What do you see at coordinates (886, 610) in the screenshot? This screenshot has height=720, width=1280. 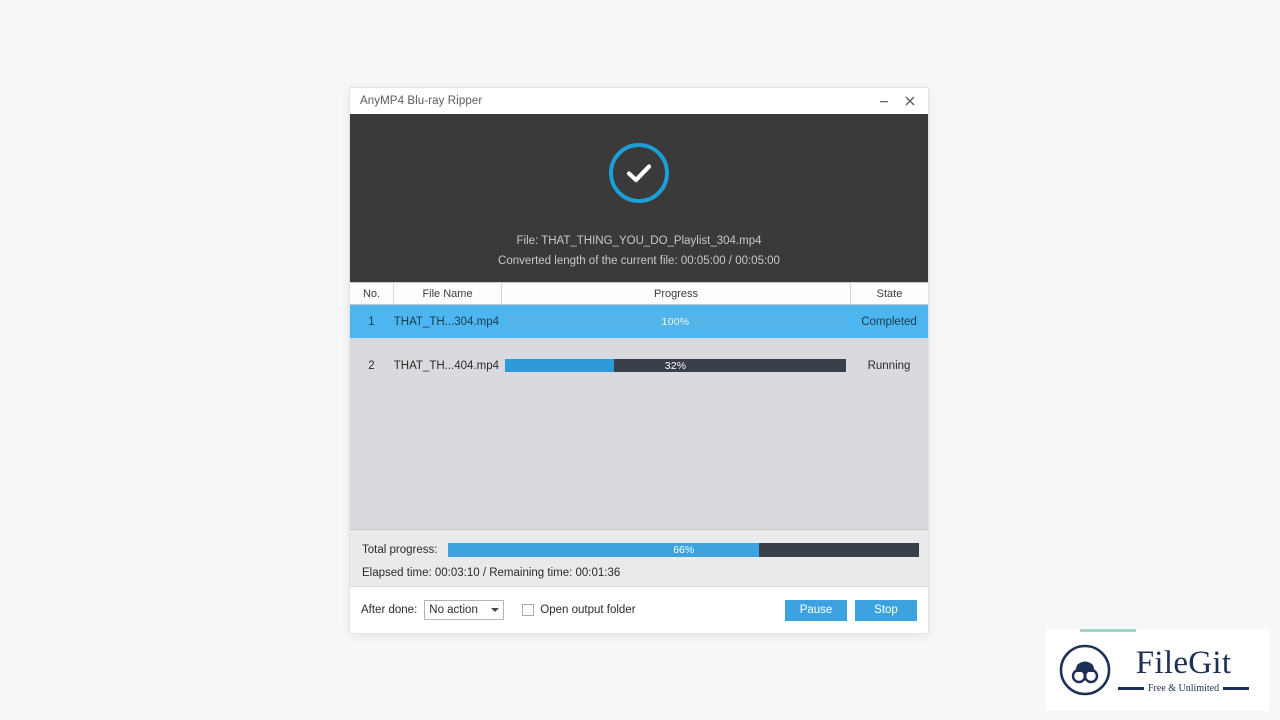 I see `stop-button: Stop` at bounding box center [886, 610].